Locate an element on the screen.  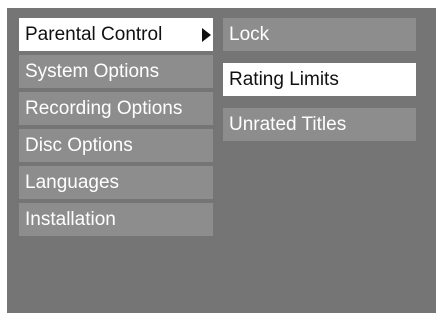
submenu-item-unrated-titles: Unrated Titles is located at coordinates (319, 124).